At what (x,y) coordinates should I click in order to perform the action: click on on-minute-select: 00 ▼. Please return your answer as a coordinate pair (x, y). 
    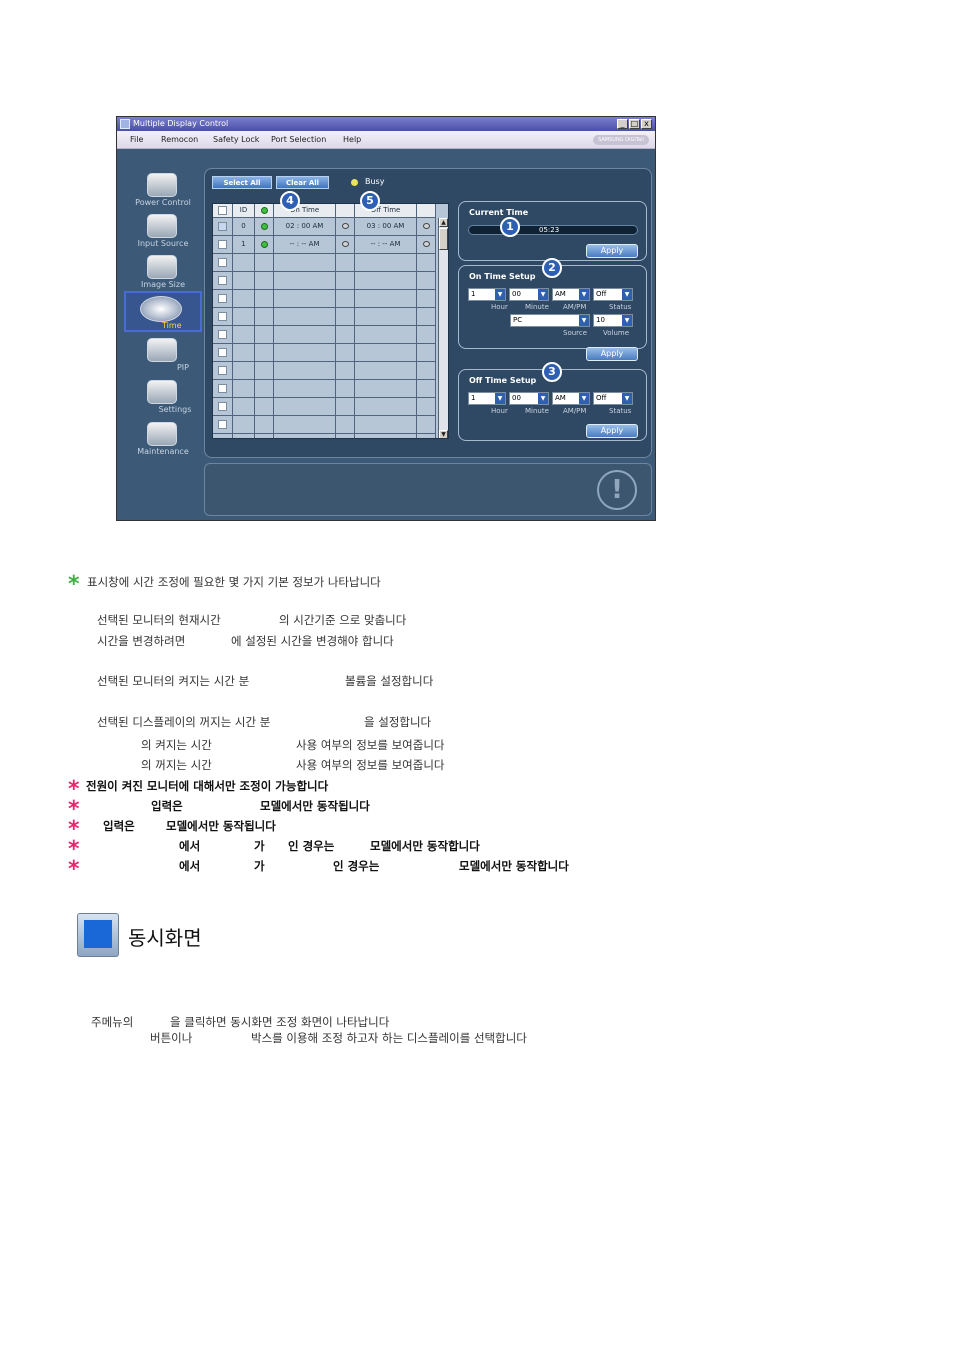
    Looking at the image, I should click on (529, 294).